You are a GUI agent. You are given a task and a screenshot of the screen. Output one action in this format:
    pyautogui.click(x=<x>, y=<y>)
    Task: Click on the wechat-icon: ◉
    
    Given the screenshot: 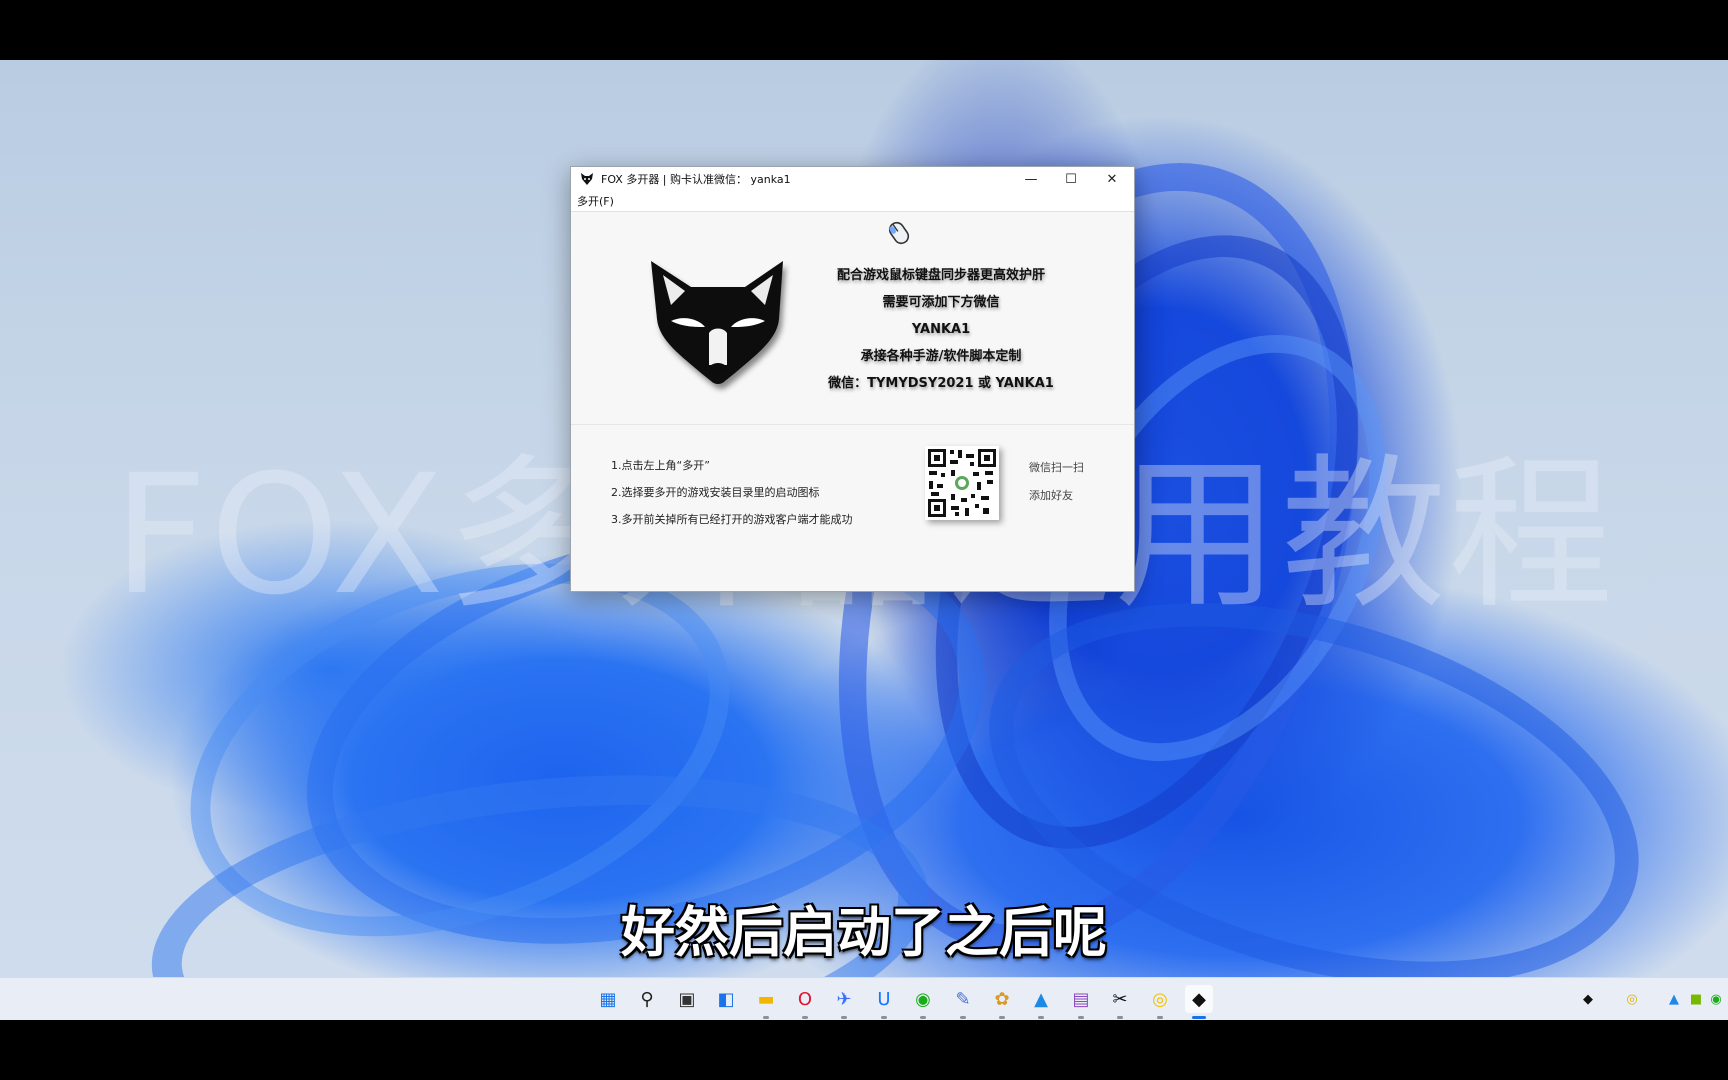 What is the action you would take?
    pyautogui.click(x=923, y=999)
    